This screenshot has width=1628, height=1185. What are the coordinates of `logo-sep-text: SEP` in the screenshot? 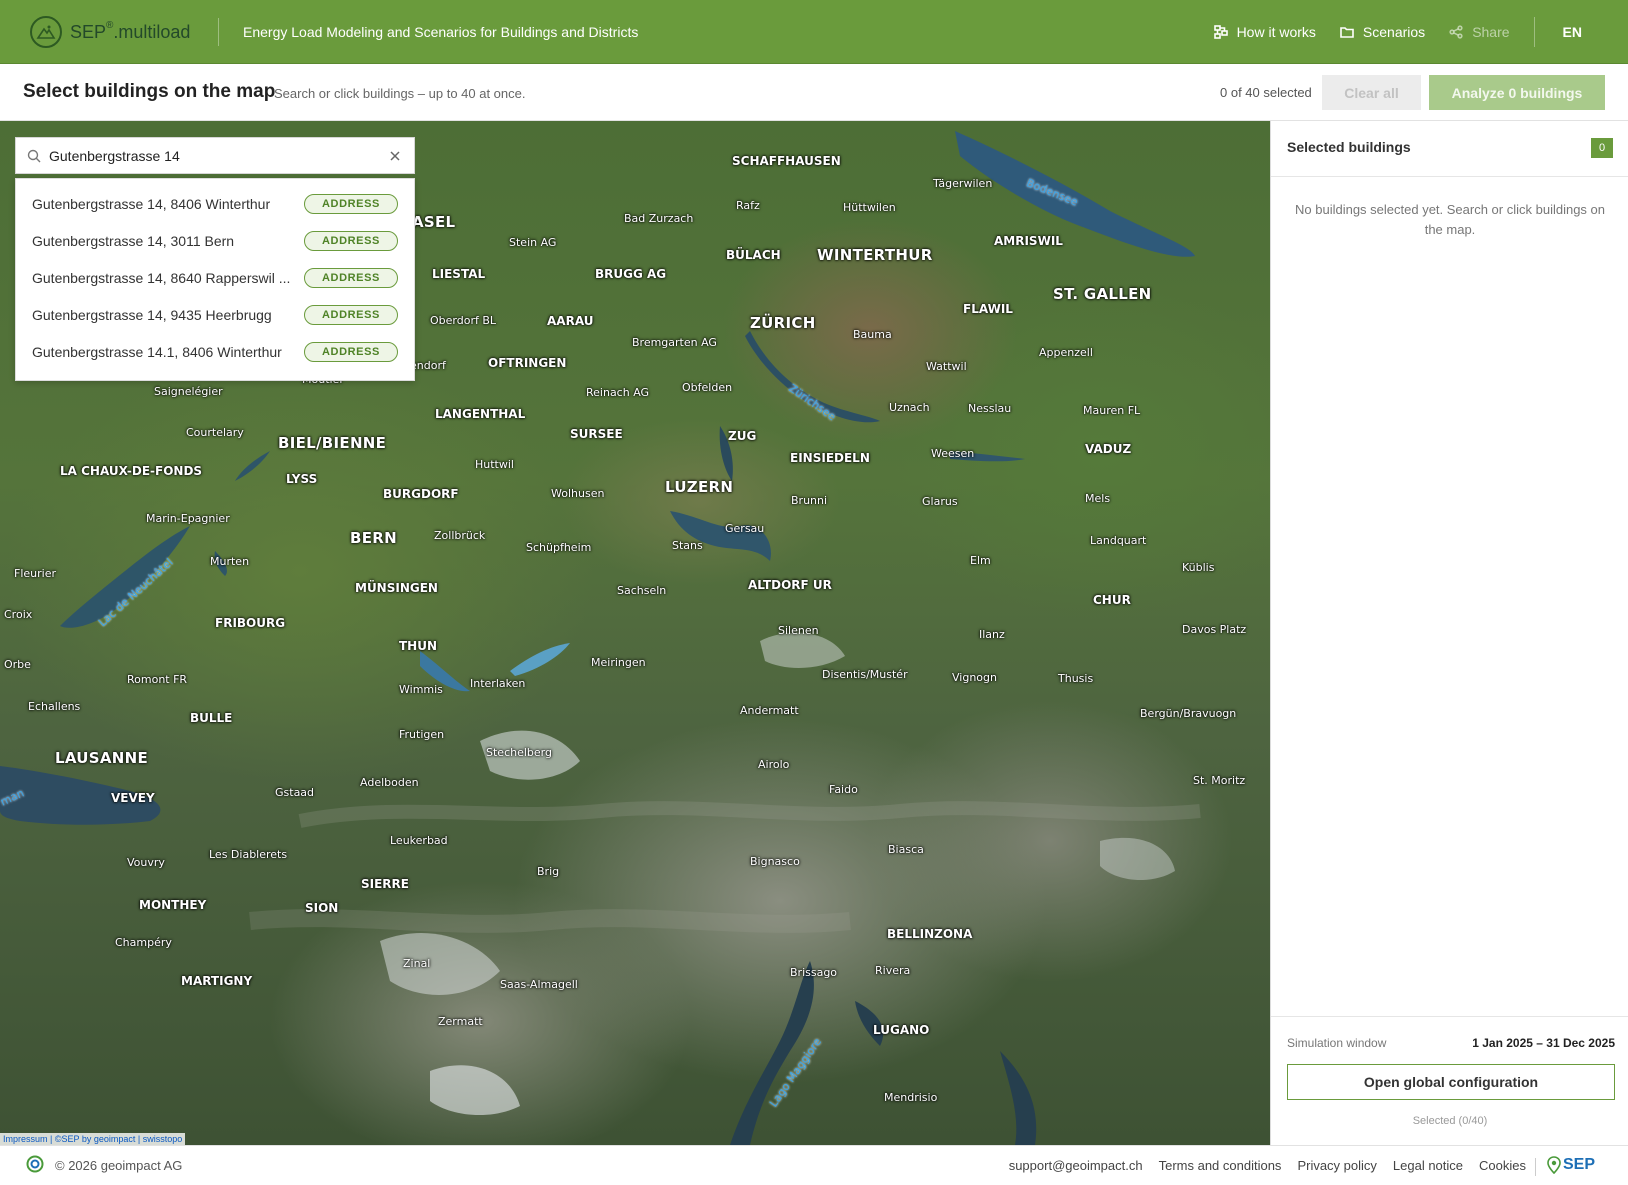 It's located at (88, 31).